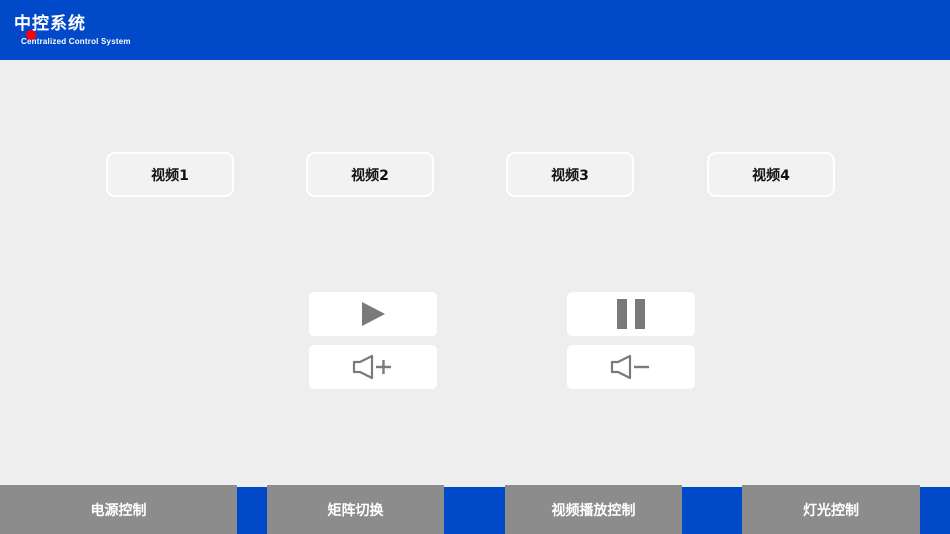 This screenshot has width=950, height=534. What do you see at coordinates (370, 174) in the screenshot?
I see `video-2-button: 视频2` at bounding box center [370, 174].